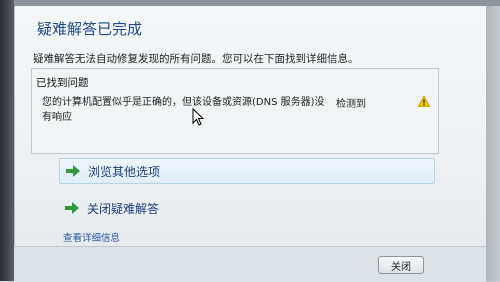 The image size is (500, 282). What do you see at coordinates (424, 101) in the screenshot?
I see `warning-icon` at bounding box center [424, 101].